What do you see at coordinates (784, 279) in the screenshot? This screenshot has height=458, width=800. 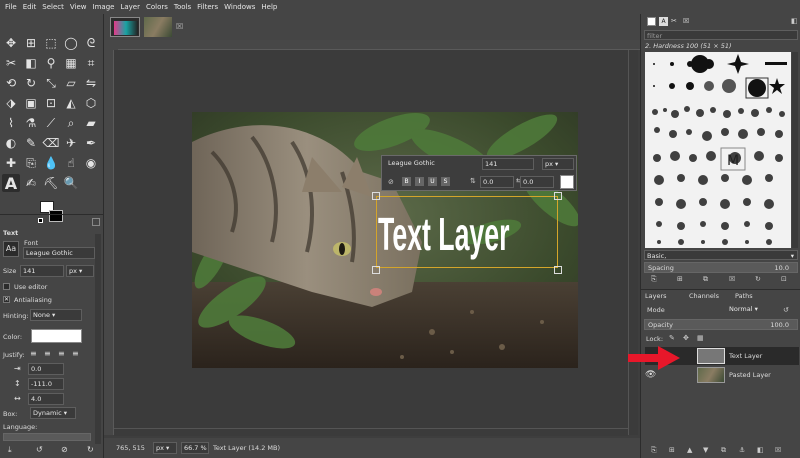 I see `open-brush-icon: ⊡` at bounding box center [784, 279].